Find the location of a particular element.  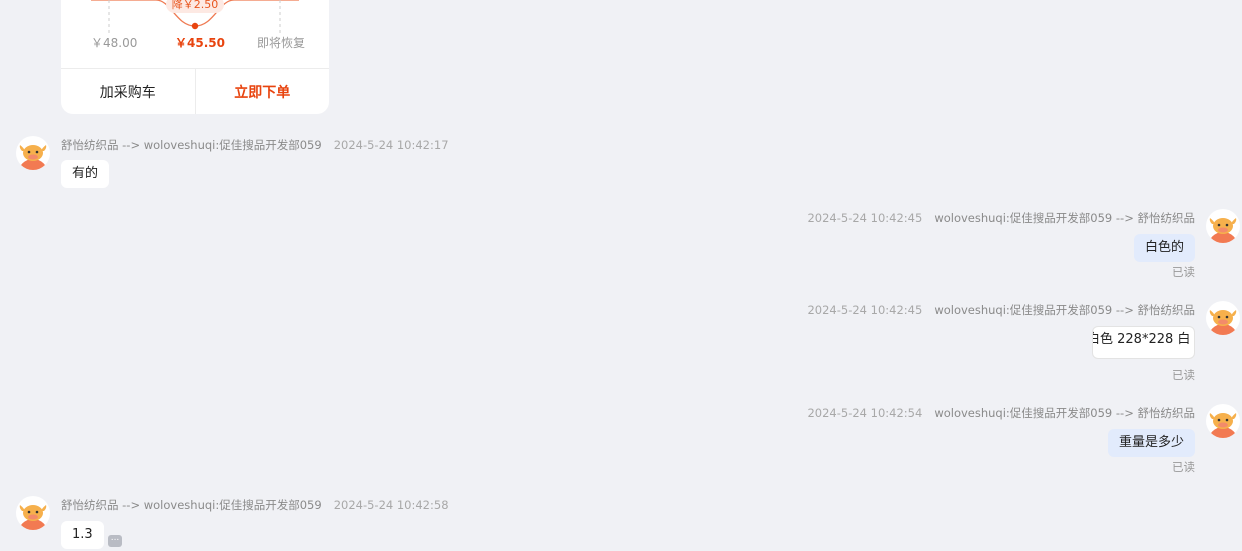

message-bubble: 有的 is located at coordinates (85, 174).